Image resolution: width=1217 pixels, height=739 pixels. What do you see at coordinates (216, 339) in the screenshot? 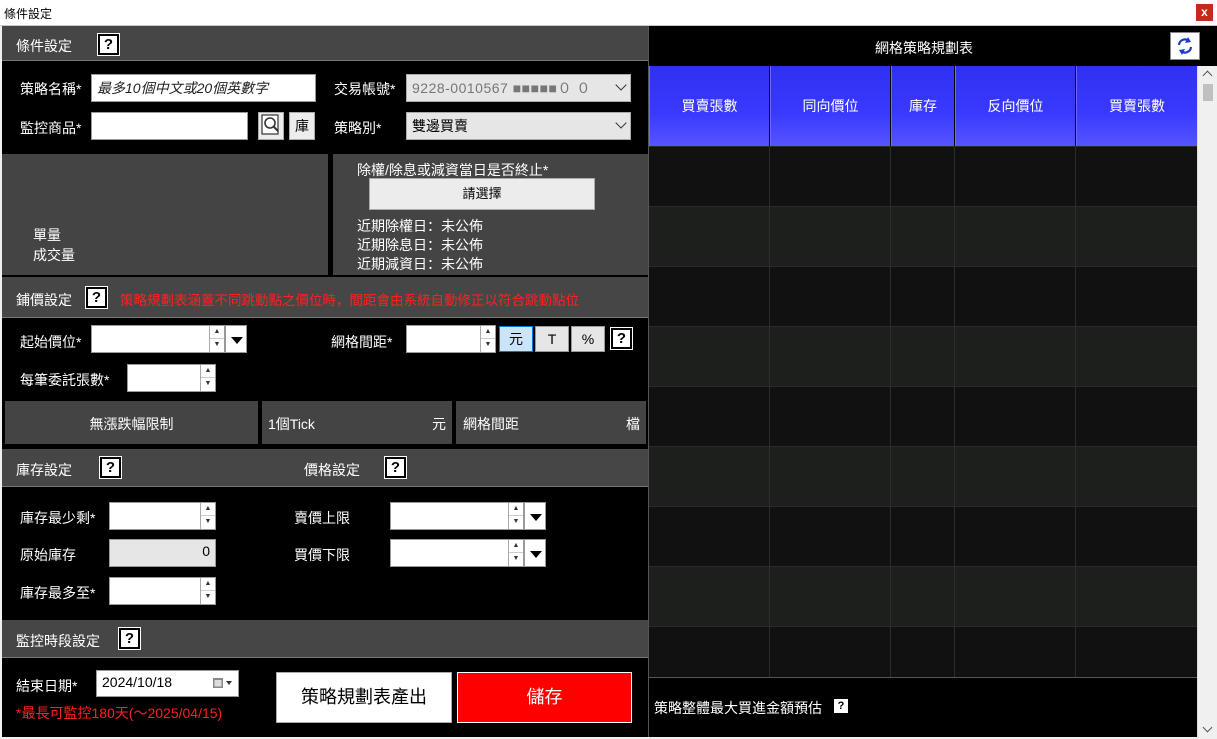
I see `start-price-spinner: ▲ ▼` at bounding box center [216, 339].